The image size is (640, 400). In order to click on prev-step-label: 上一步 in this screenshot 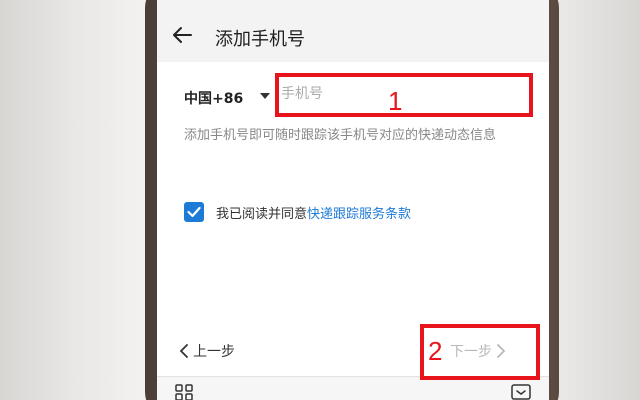, I will do `click(214, 352)`.